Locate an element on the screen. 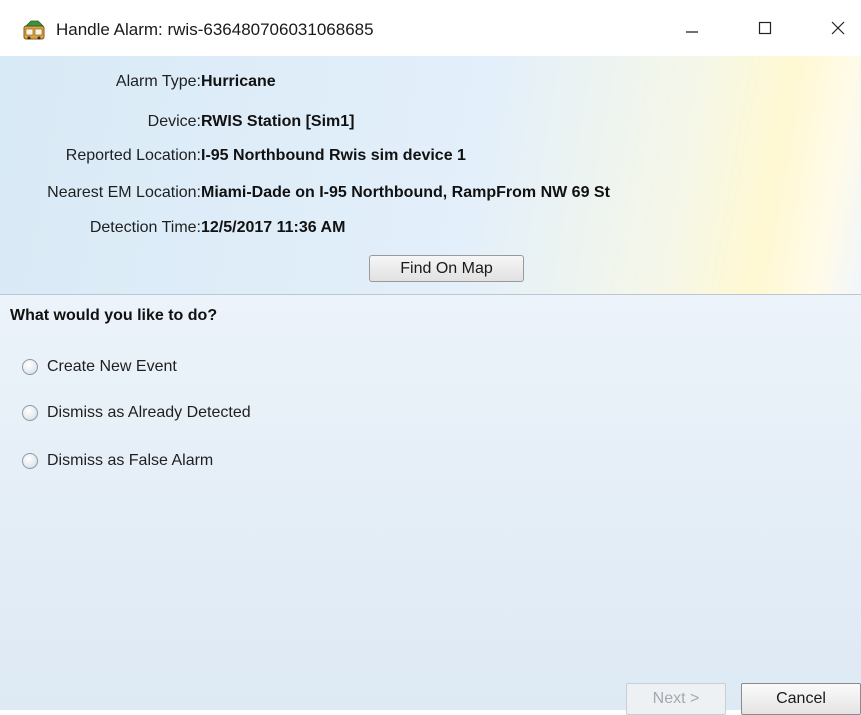 Image resolution: width=861 pixels, height=715 pixels. dismiss-already-detected-label: Dismiss as Already Detected is located at coordinates (149, 413).